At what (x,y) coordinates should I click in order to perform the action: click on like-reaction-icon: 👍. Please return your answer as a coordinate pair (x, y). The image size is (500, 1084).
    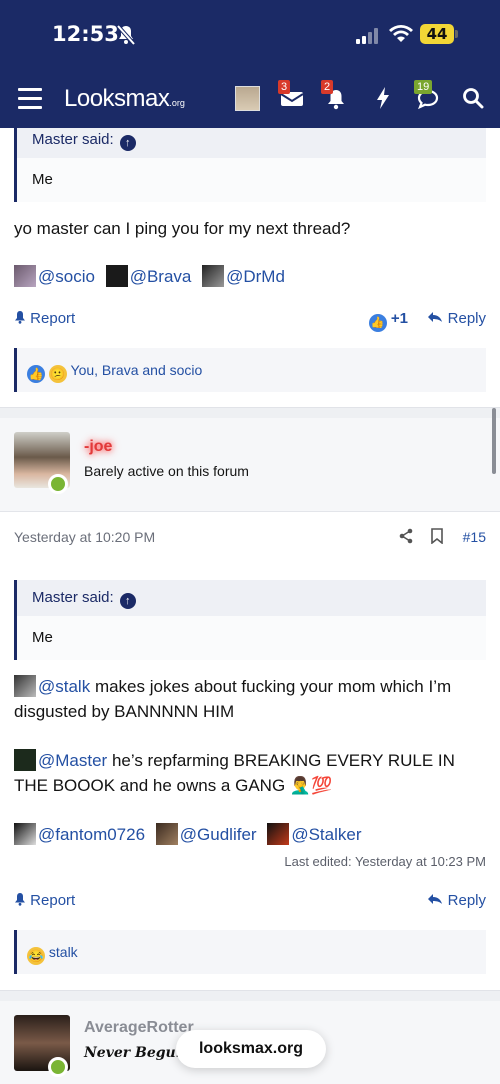
    Looking at the image, I should click on (36, 374).